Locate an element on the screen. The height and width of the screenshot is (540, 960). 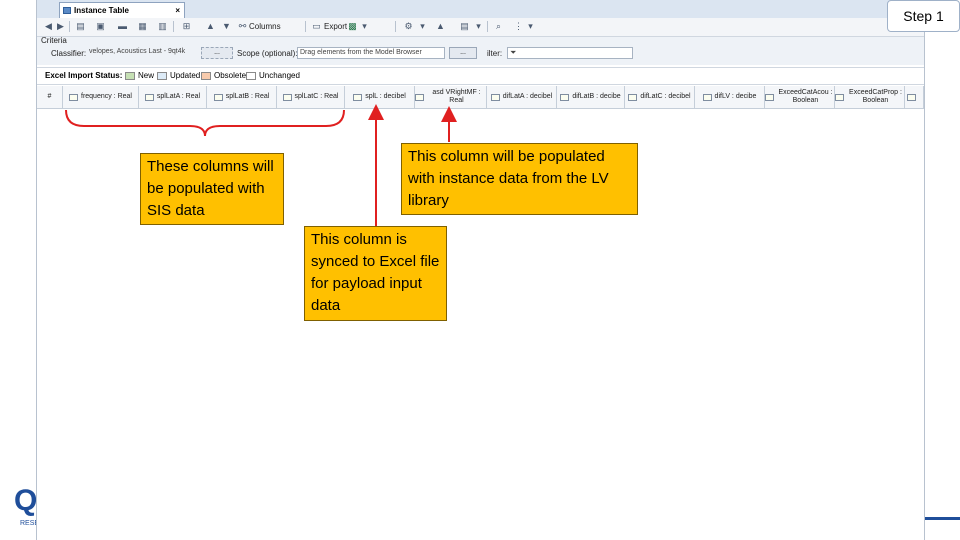
export-button: Export is located at coordinates (335, 26).